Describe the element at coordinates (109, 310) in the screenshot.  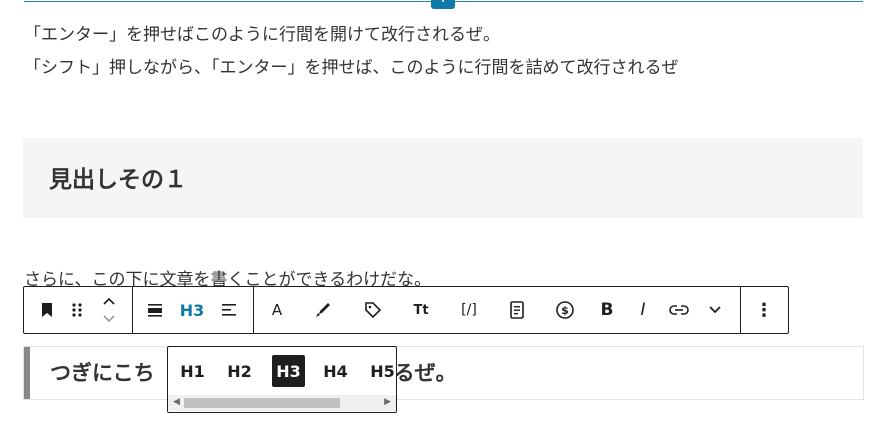
I see `move-up-down-icon` at that location.